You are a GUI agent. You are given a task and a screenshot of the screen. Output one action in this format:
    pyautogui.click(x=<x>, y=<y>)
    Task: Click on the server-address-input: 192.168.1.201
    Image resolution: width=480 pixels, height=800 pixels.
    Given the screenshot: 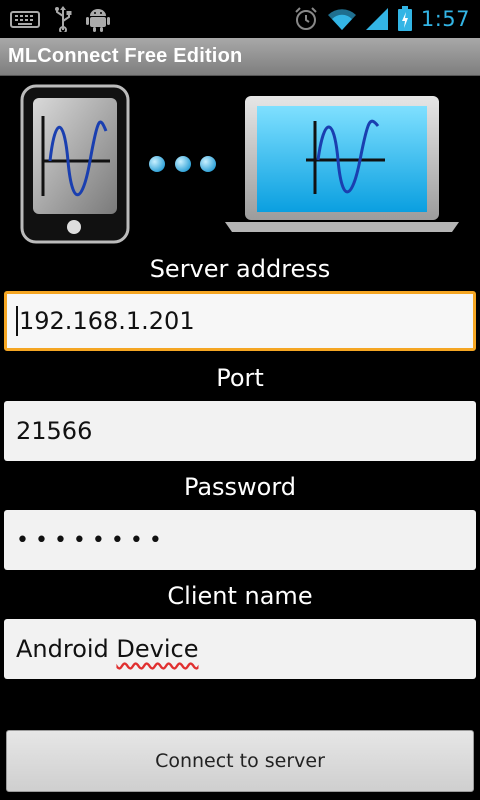 What is the action you would take?
    pyautogui.click(x=240, y=321)
    